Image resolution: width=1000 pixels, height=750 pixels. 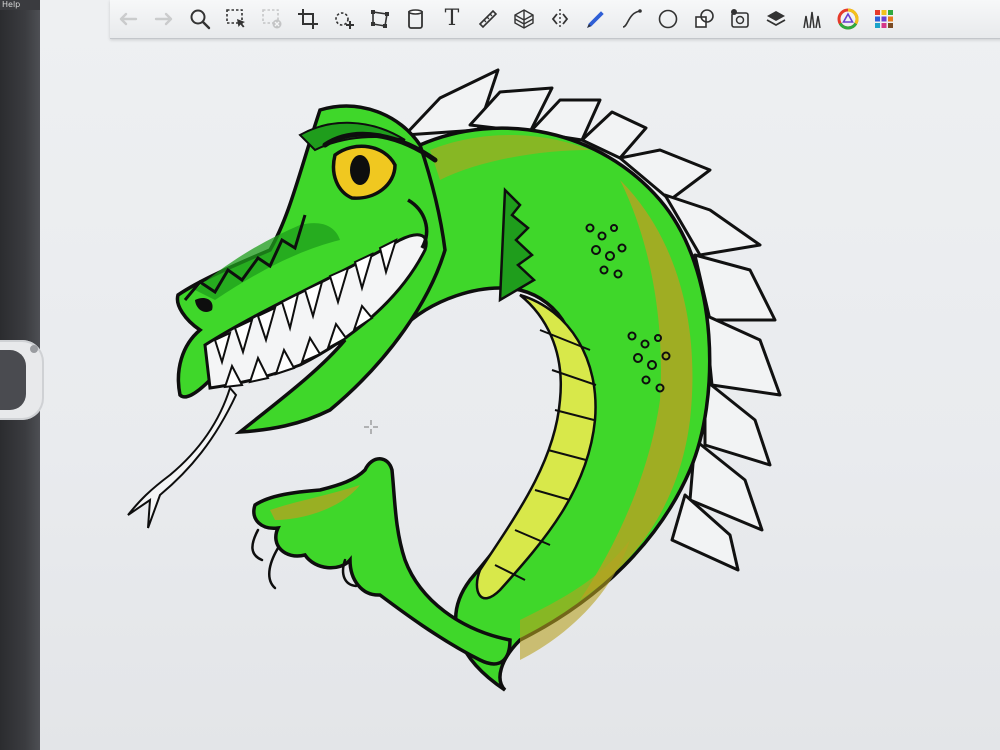 I want to click on dragon-tongue, so click(x=182, y=457).